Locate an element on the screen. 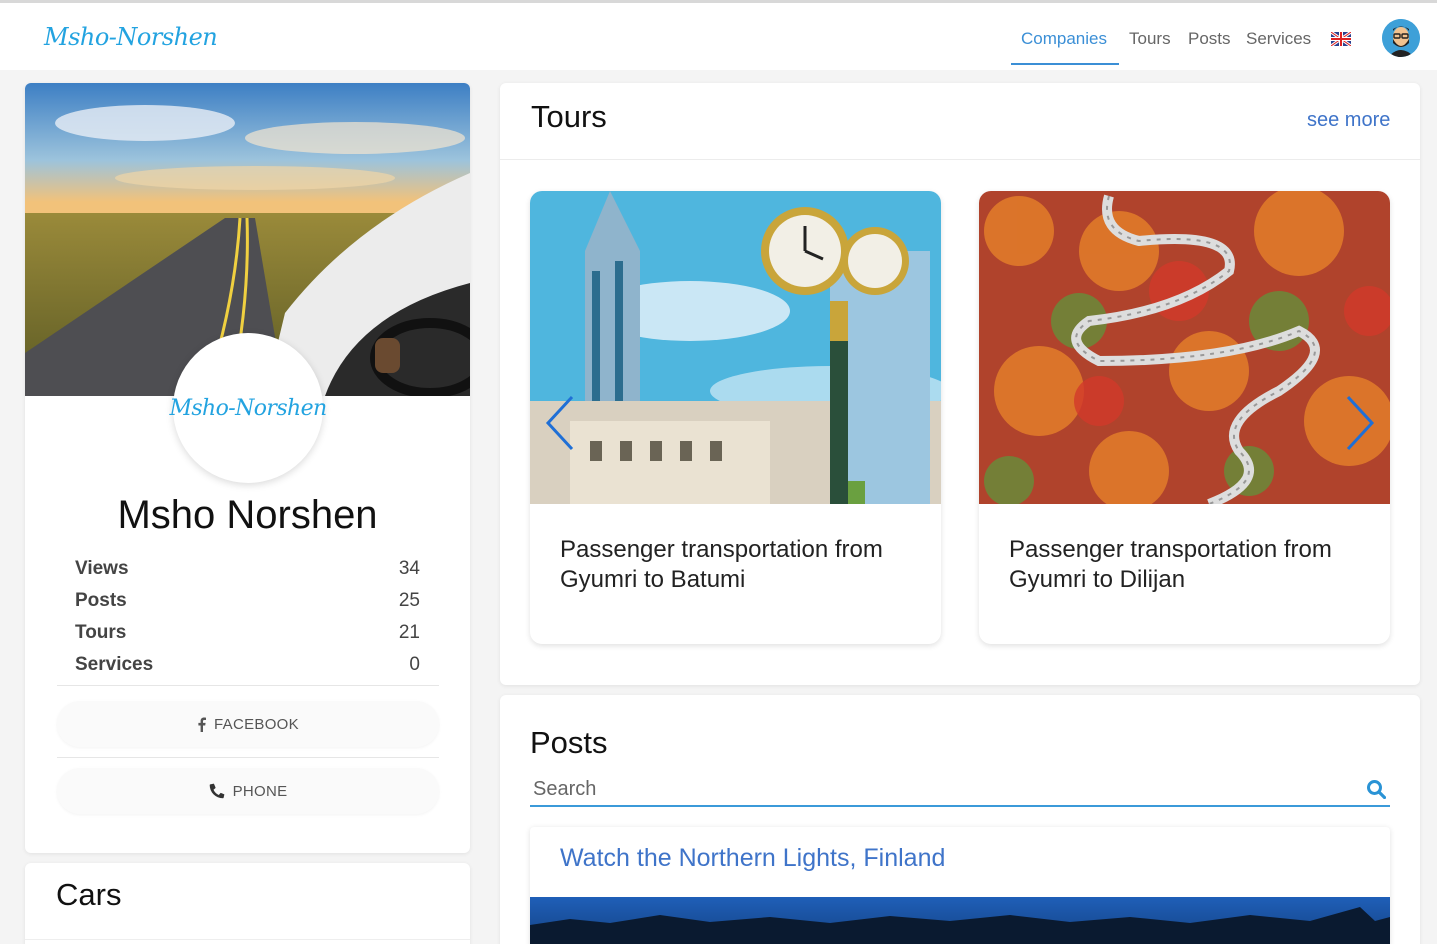 The image size is (1437, 944). phone-icon is located at coordinates (217, 791).